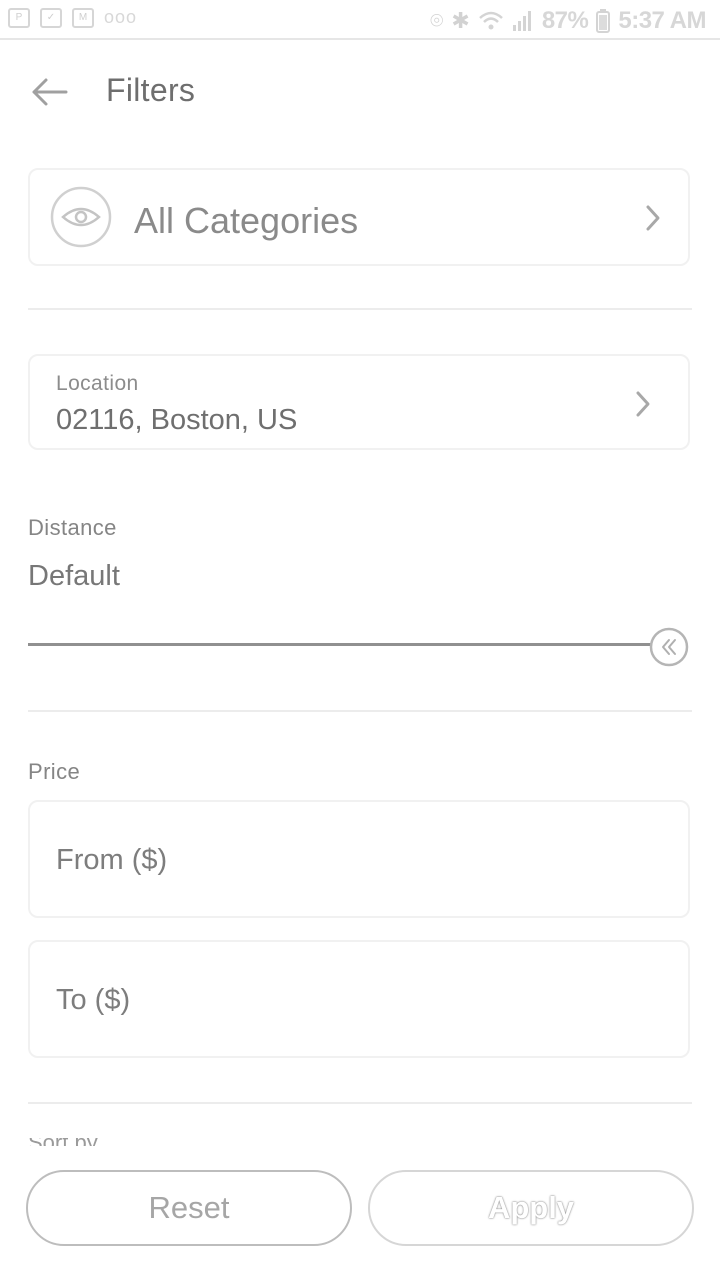  I want to click on gmail-icon: M, so click(83, 17).